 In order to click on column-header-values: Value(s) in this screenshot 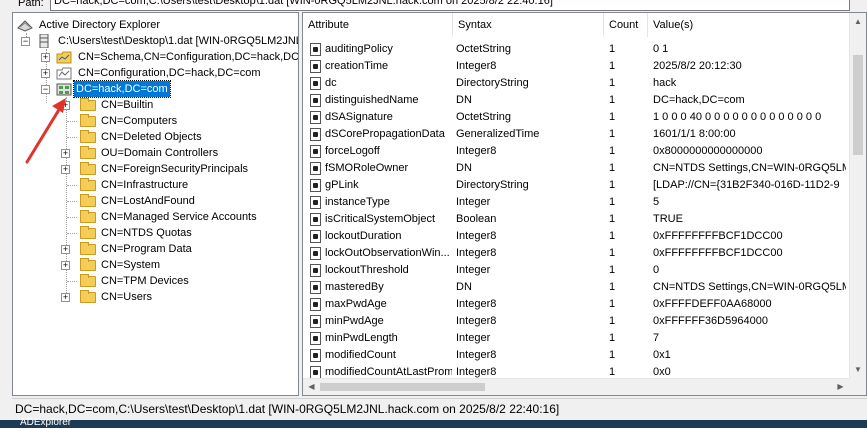, I will do `click(748, 25)`.